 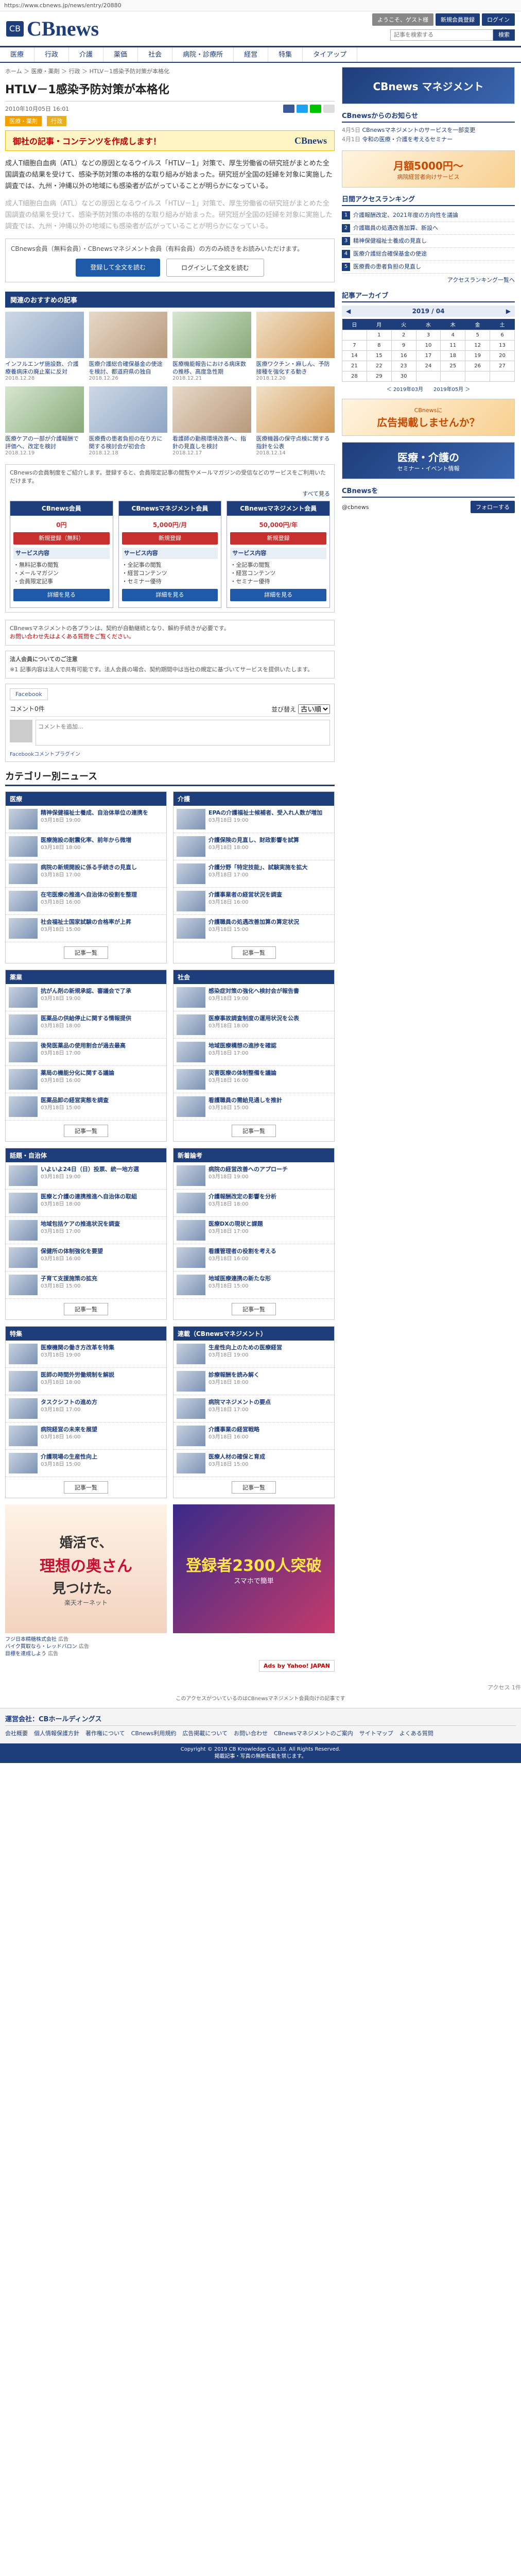 What do you see at coordinates (86, 846) in the screenshot?
I see `category-item: 医療施設の耐震化率、前年から微増 03月18日 18:00` at bounding box center [86, 846].